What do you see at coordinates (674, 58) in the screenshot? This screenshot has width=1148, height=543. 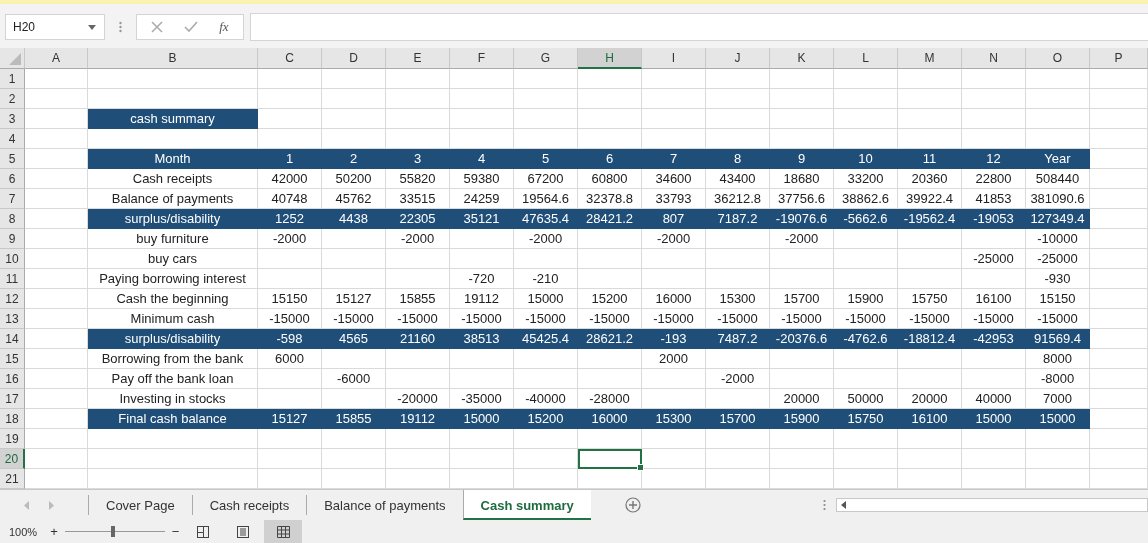 I see `column-header: I` at bounding box center [674, 58].